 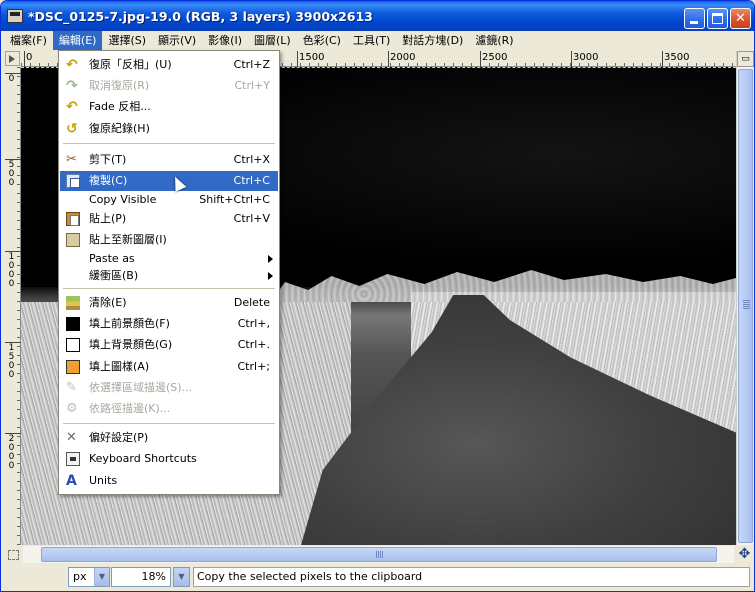 What do you see at coordinates (89, 577) in the screenshot?
I see `unit-selector: px ▼` at bounding box center [89, 577].